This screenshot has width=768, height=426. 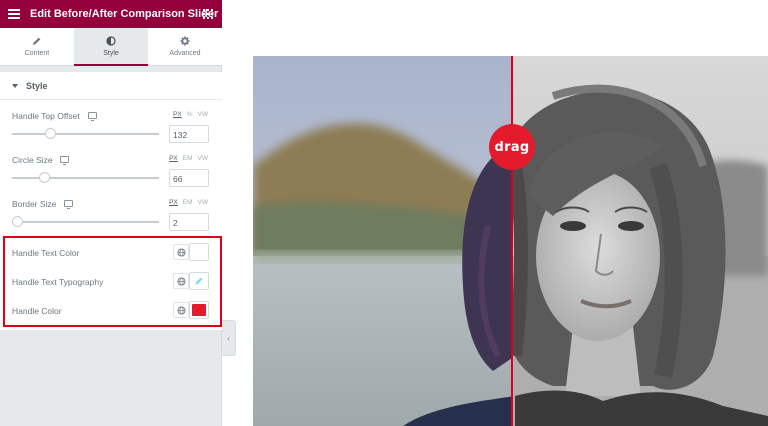 What do you see at coordinates (112, 281) in the screenshot?
I see `highlight-box` at bounding box center [112, 281].